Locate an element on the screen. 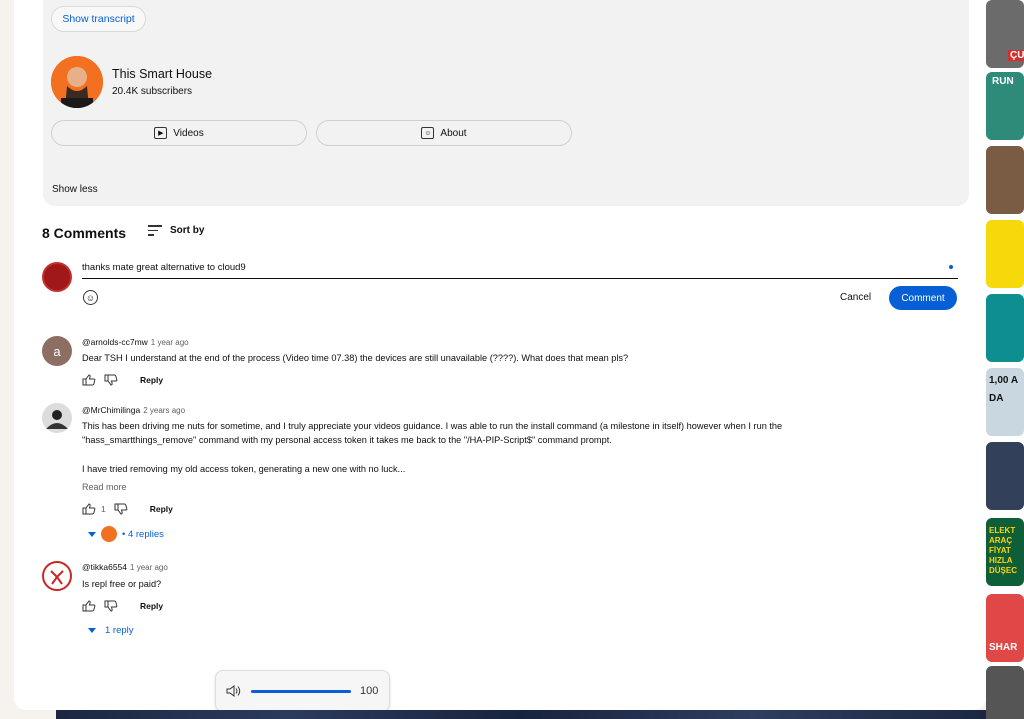  comment-actions: 1 Reply is located at coordinates (127, 509).